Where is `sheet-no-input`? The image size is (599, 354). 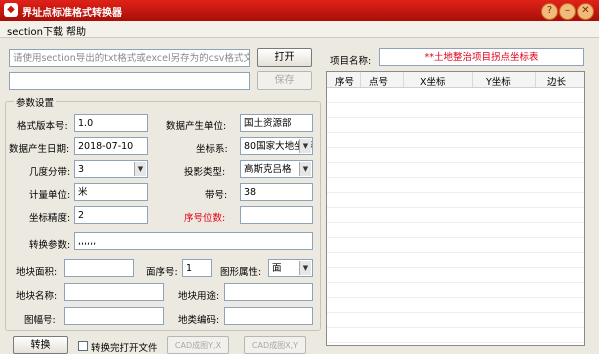
sheet-no-input is located at coordinates (114, 316).